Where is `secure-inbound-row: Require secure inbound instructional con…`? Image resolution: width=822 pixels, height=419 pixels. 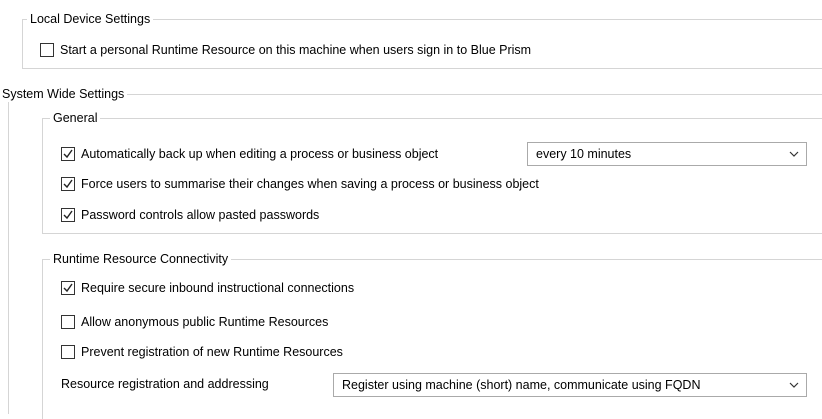 secure-inbound-row: Require secure inbound instructional con… is located at coordinates (207, 288).